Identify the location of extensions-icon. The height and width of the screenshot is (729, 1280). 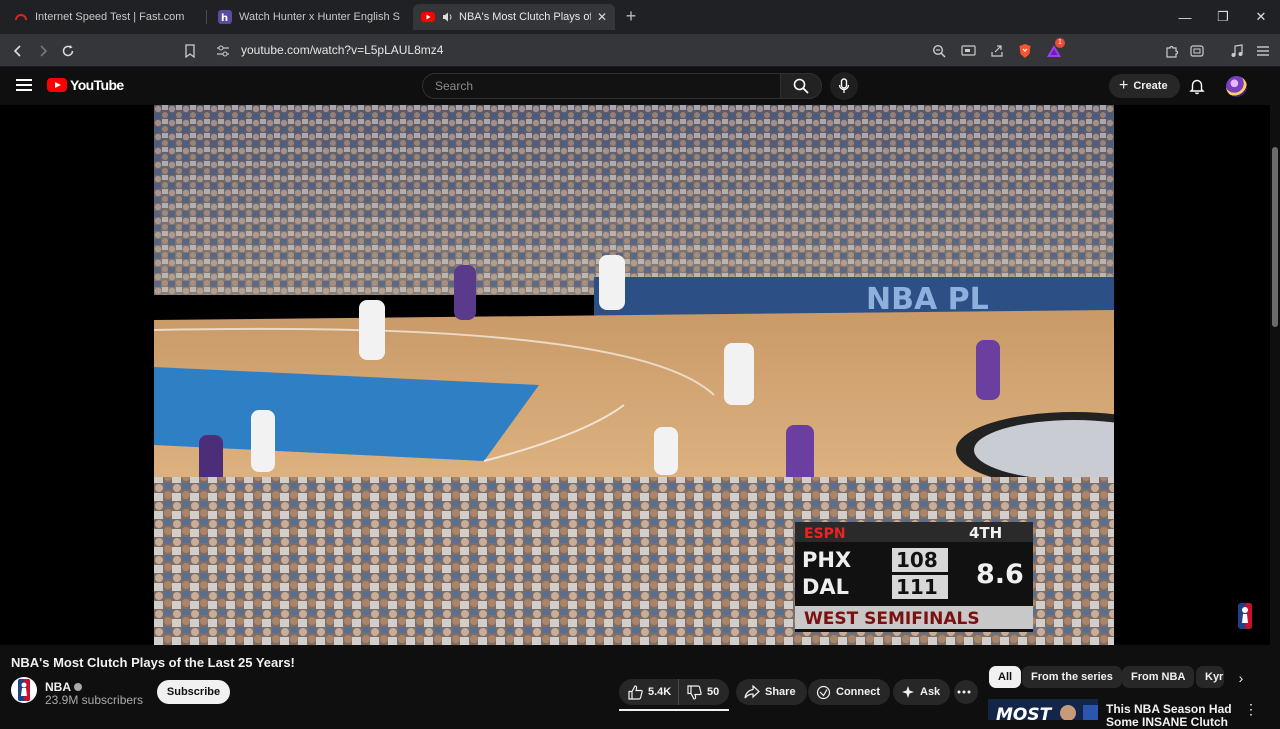
(1172, 51).